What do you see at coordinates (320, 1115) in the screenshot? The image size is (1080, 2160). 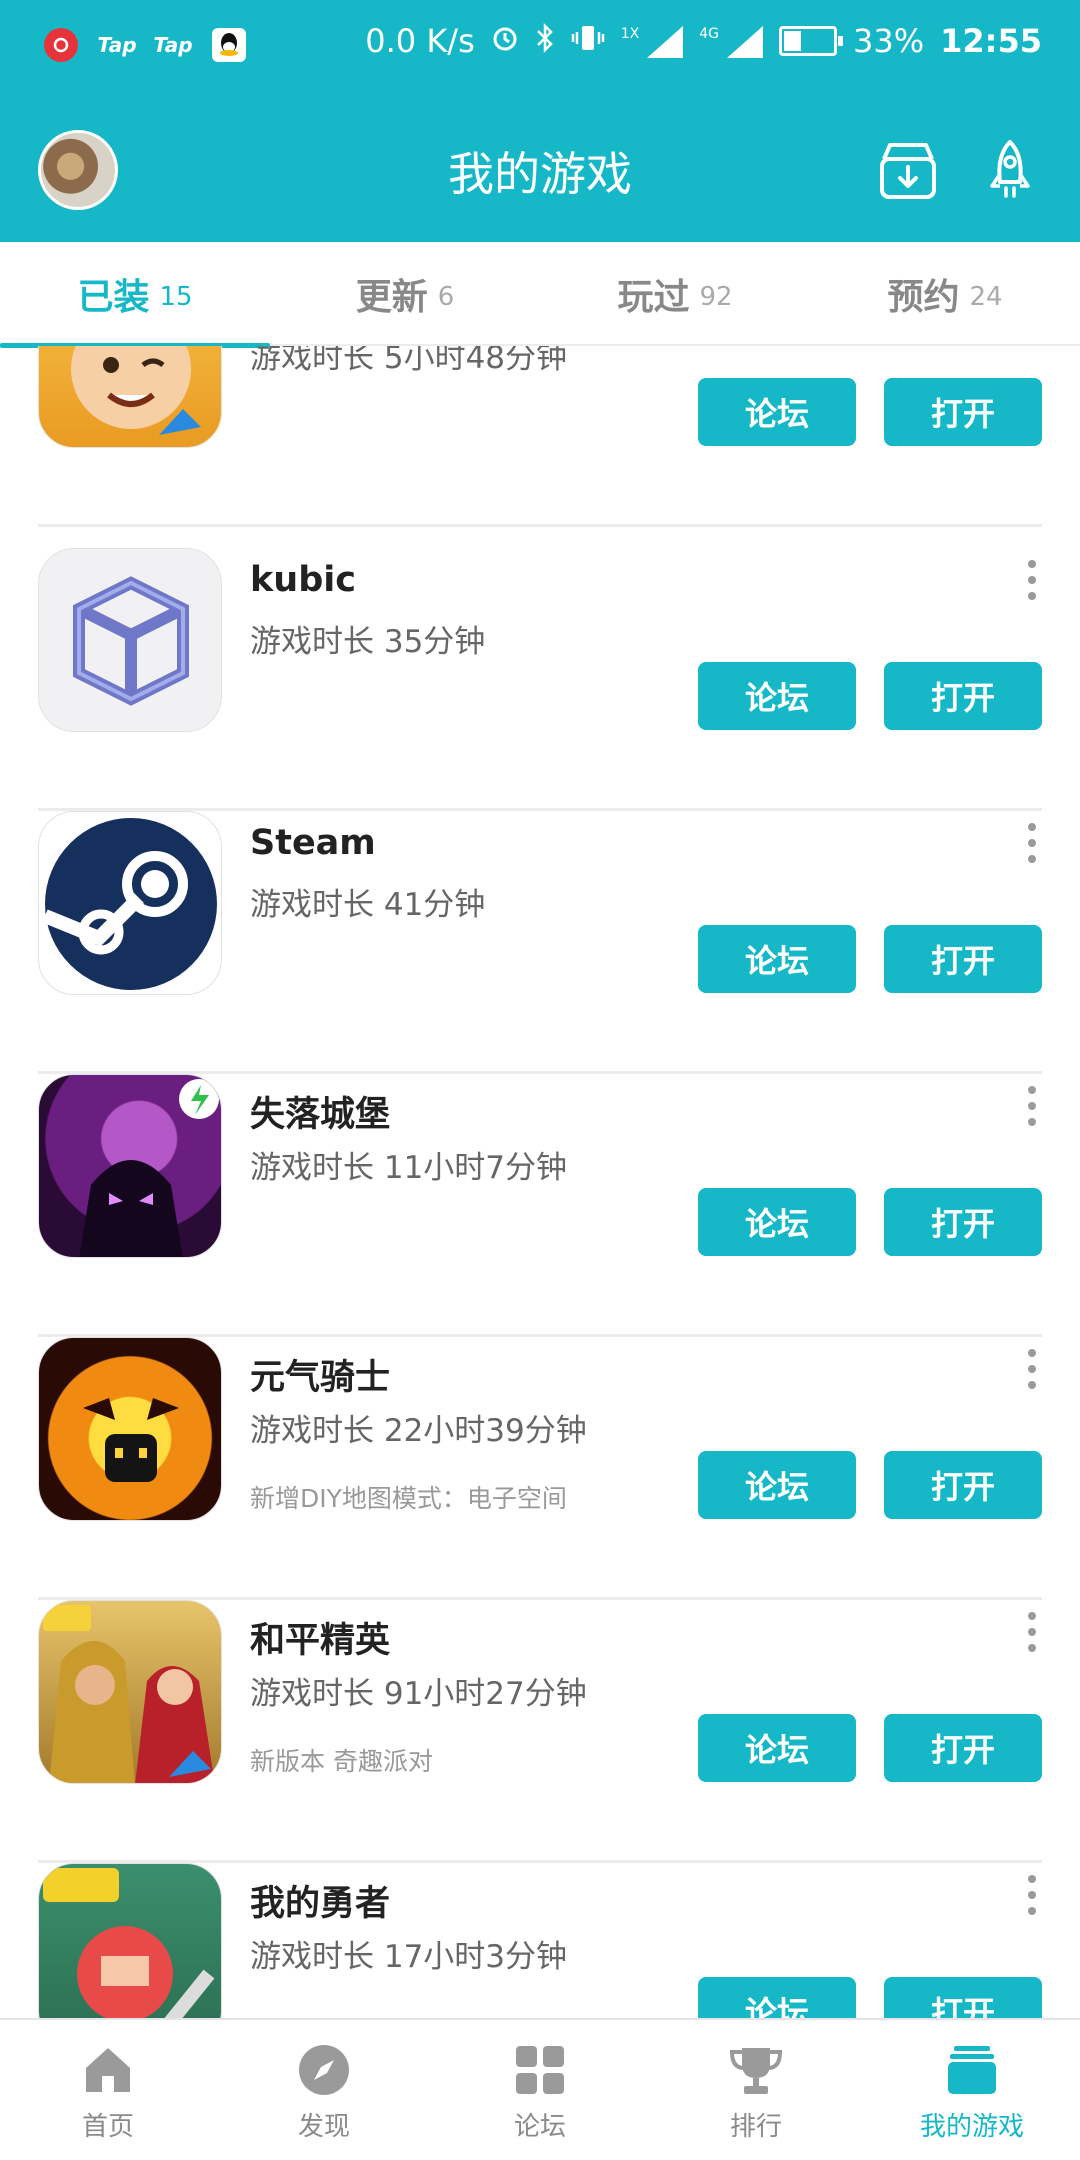 I see `game-name: 失落城堡` at bounding box center [320, 1115].